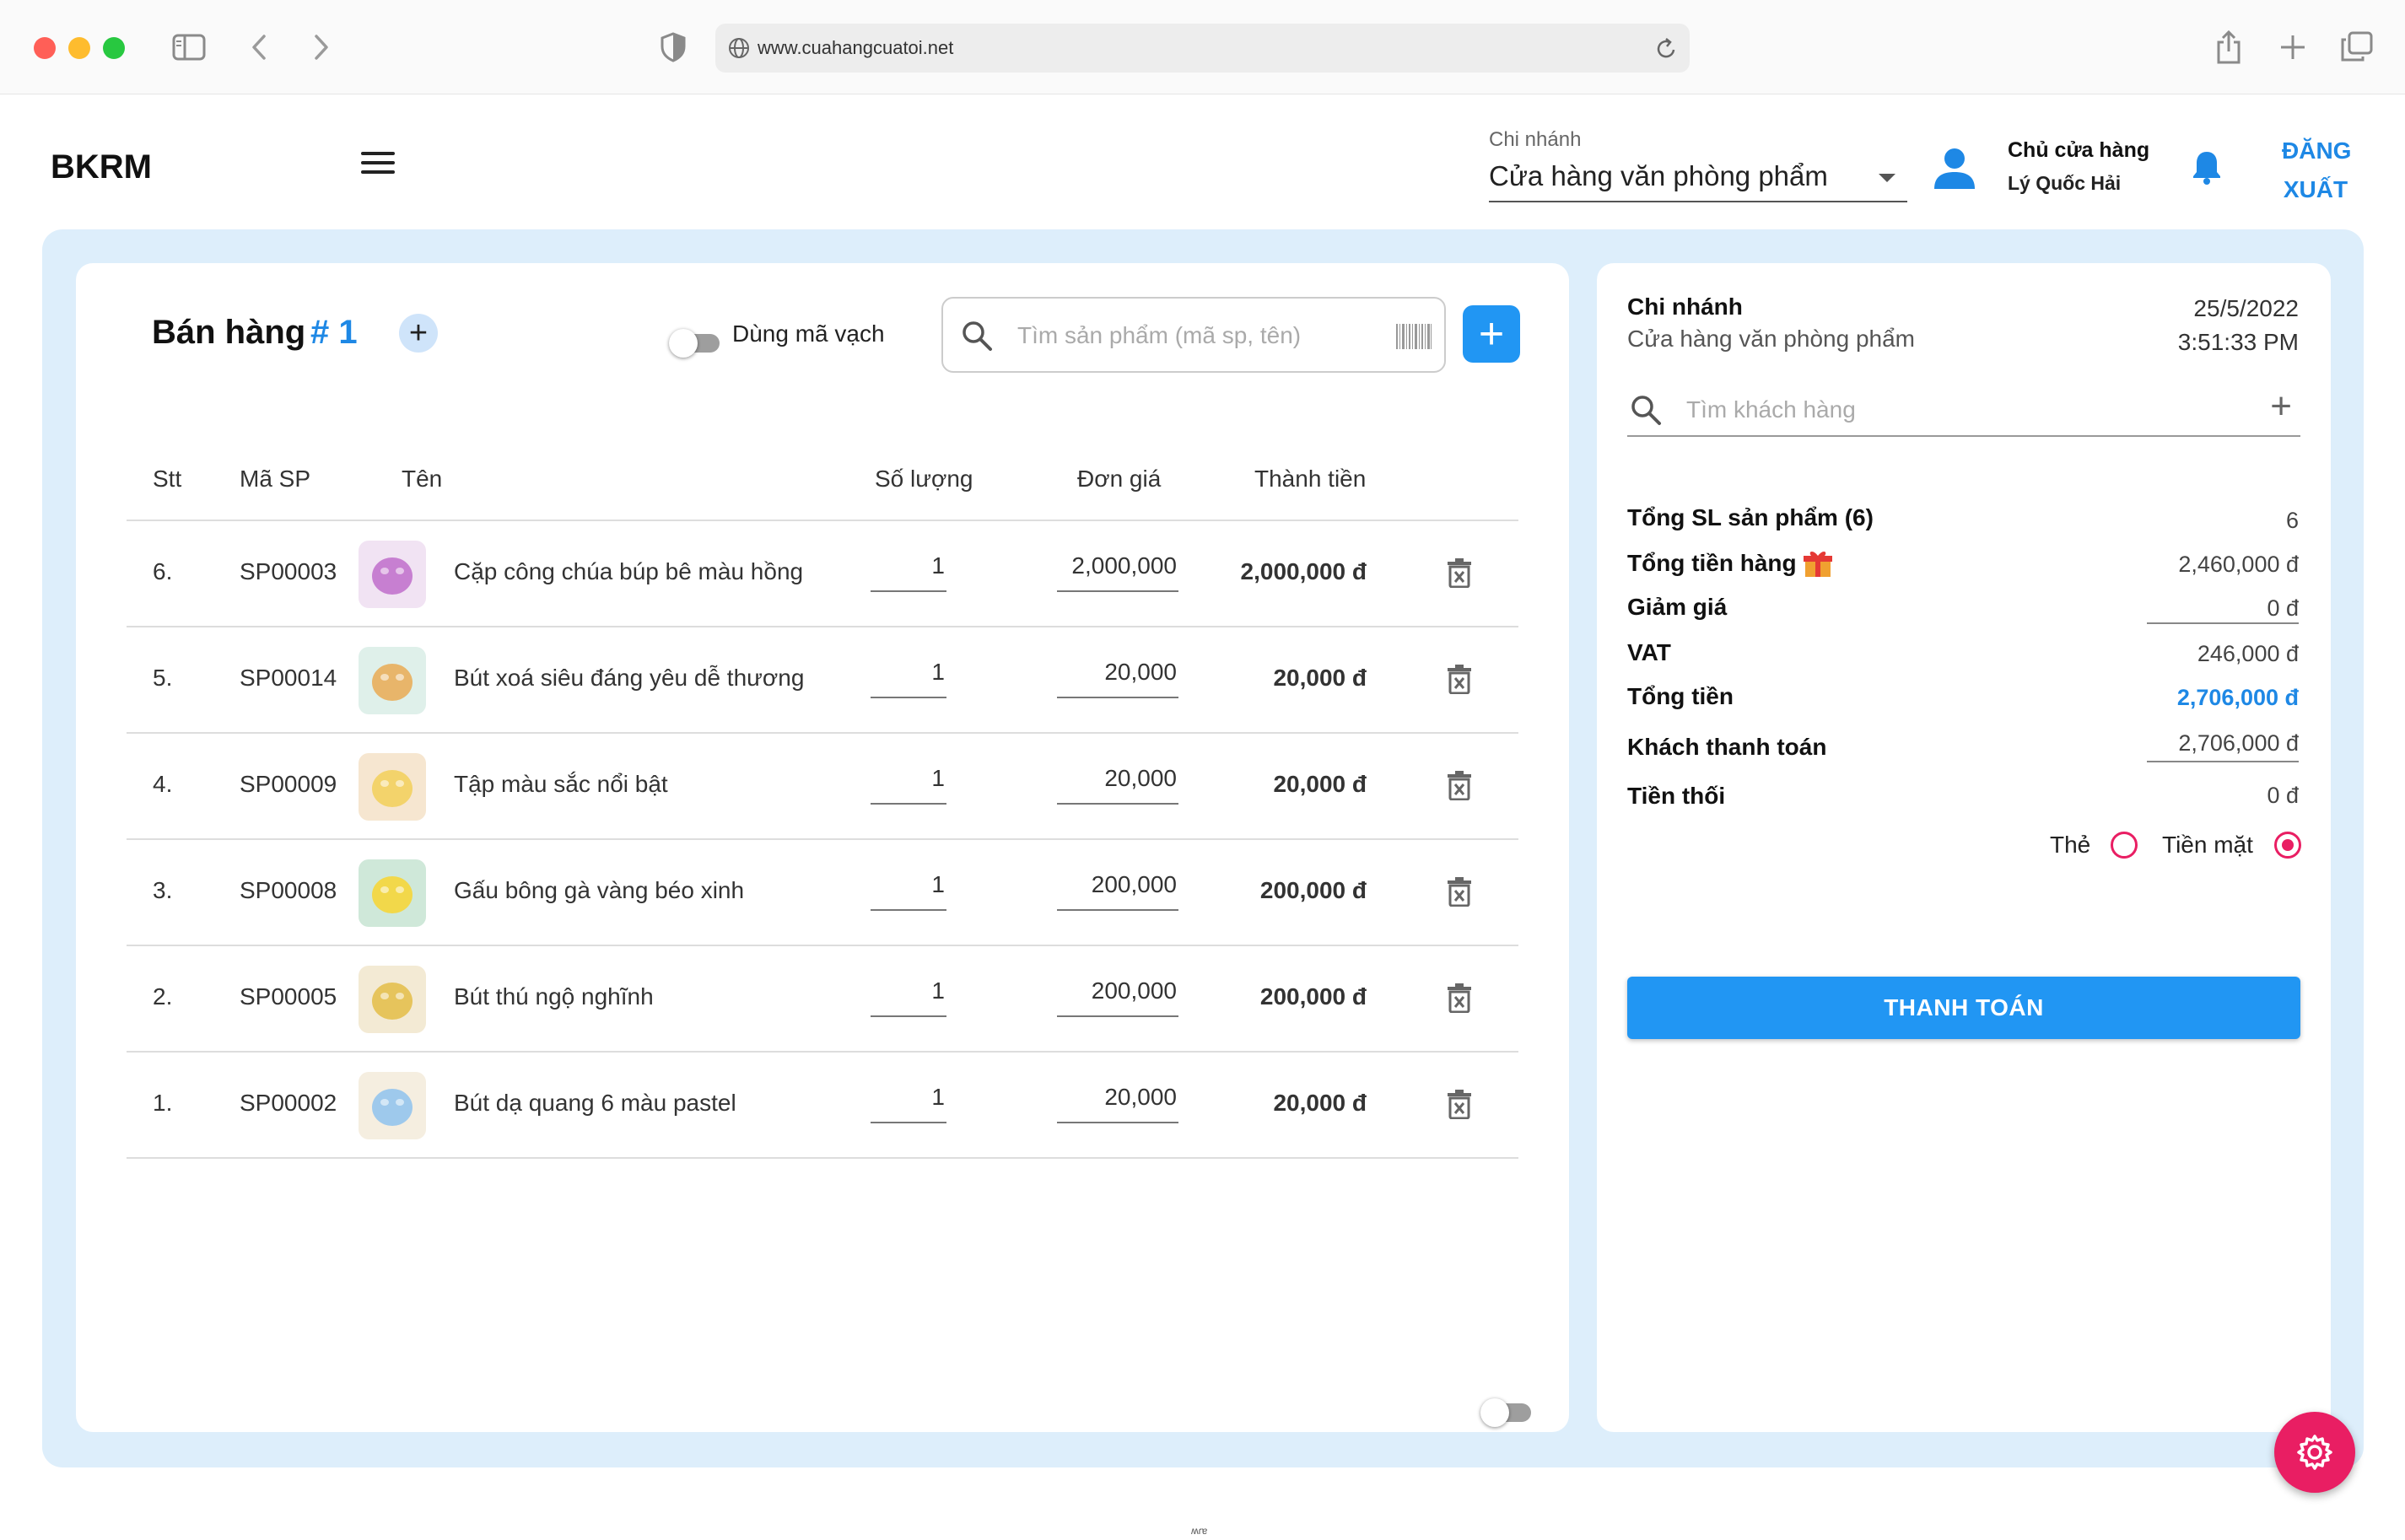 This screenshot has height=1540, width=2405. Describe the element at coordinates (259, 47) in the screenshot. I see `back-icon` at that location.